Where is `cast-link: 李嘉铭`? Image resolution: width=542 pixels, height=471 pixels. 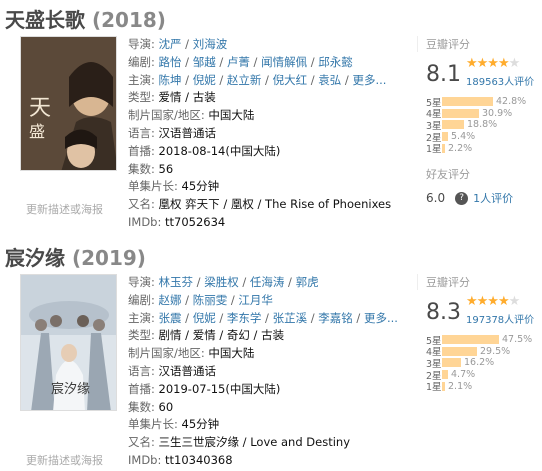 cast-link: 李嘉铭 is located at coordinates (335, 318).